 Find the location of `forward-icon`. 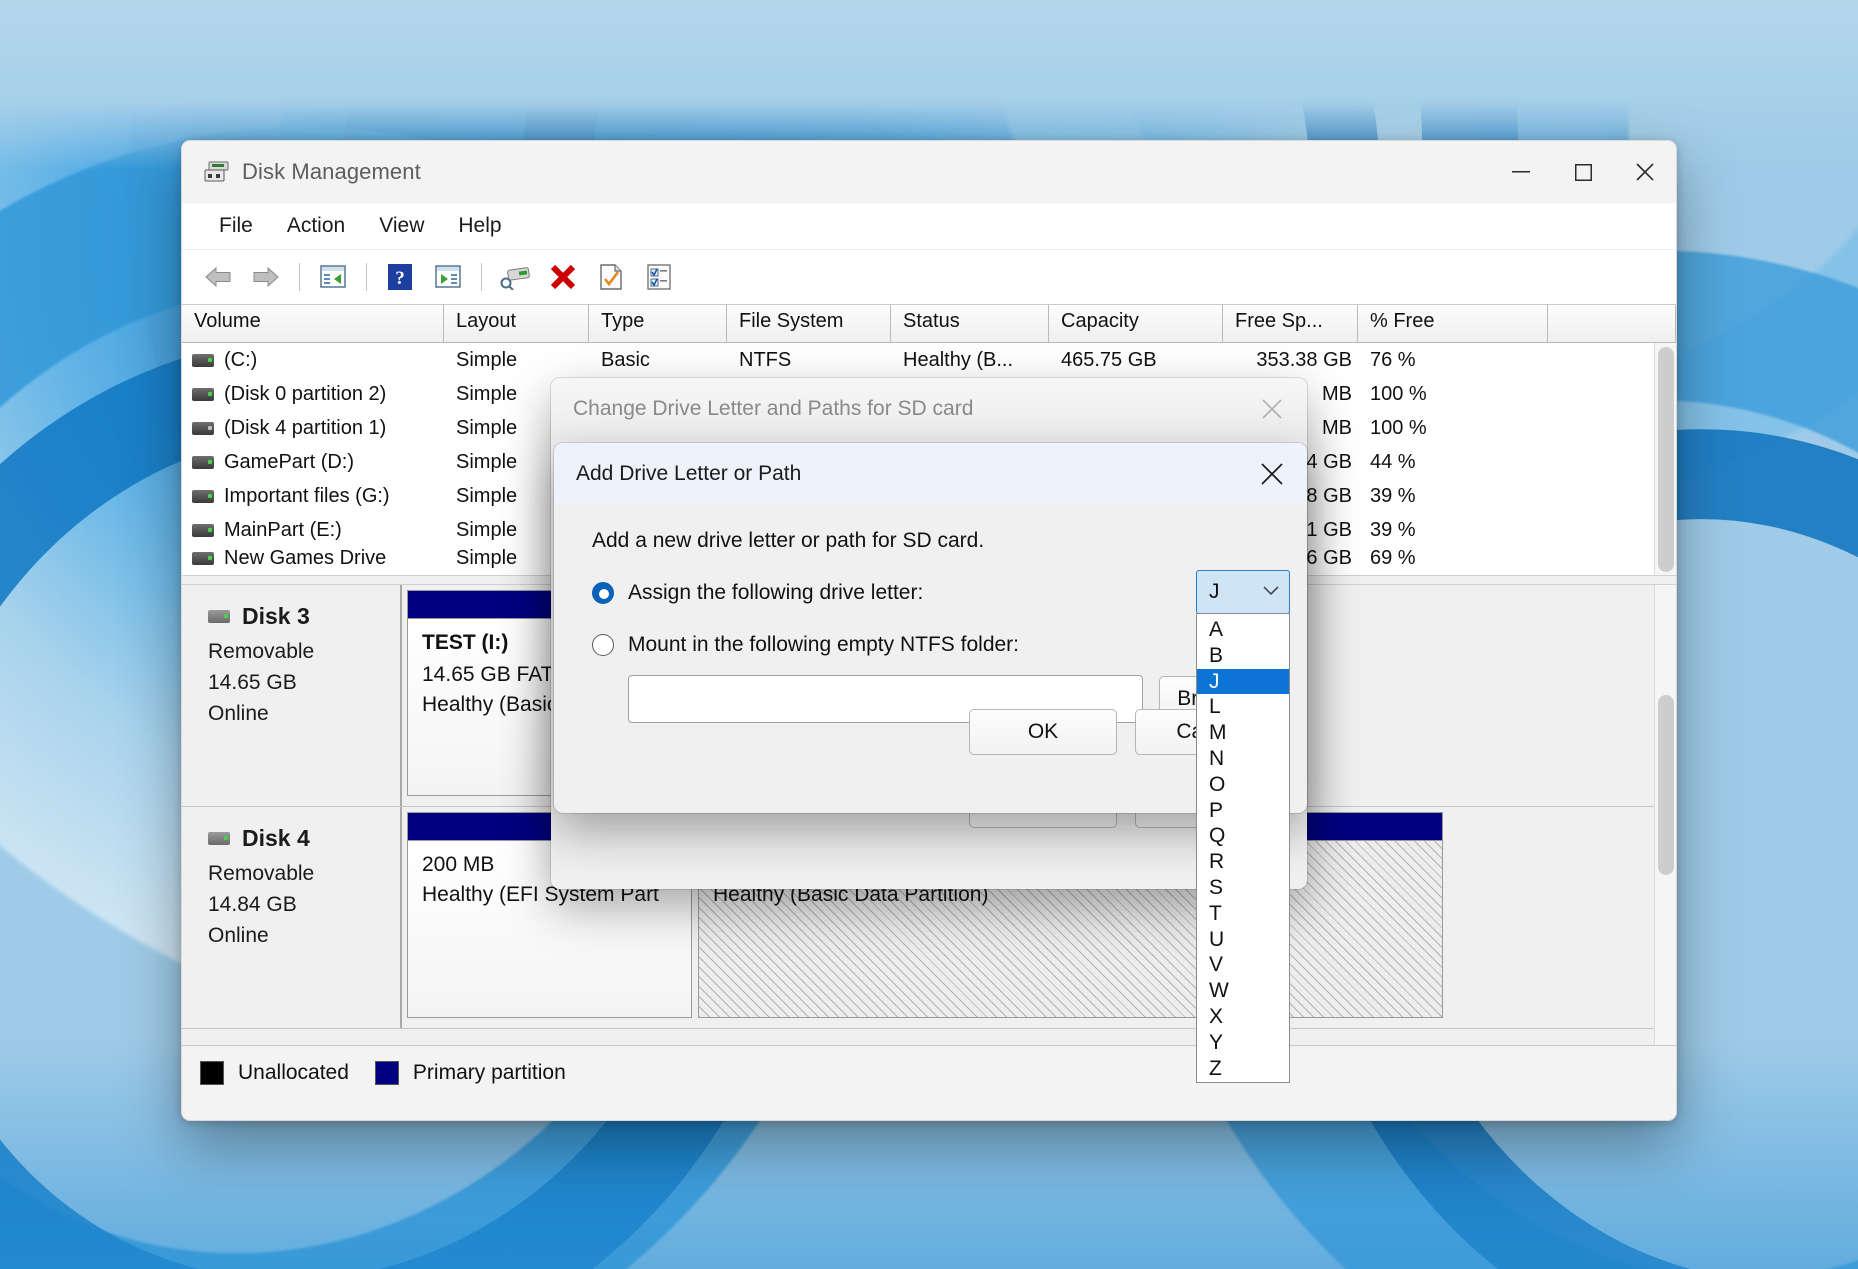

forward-icon is located at coordinates (266, 277).